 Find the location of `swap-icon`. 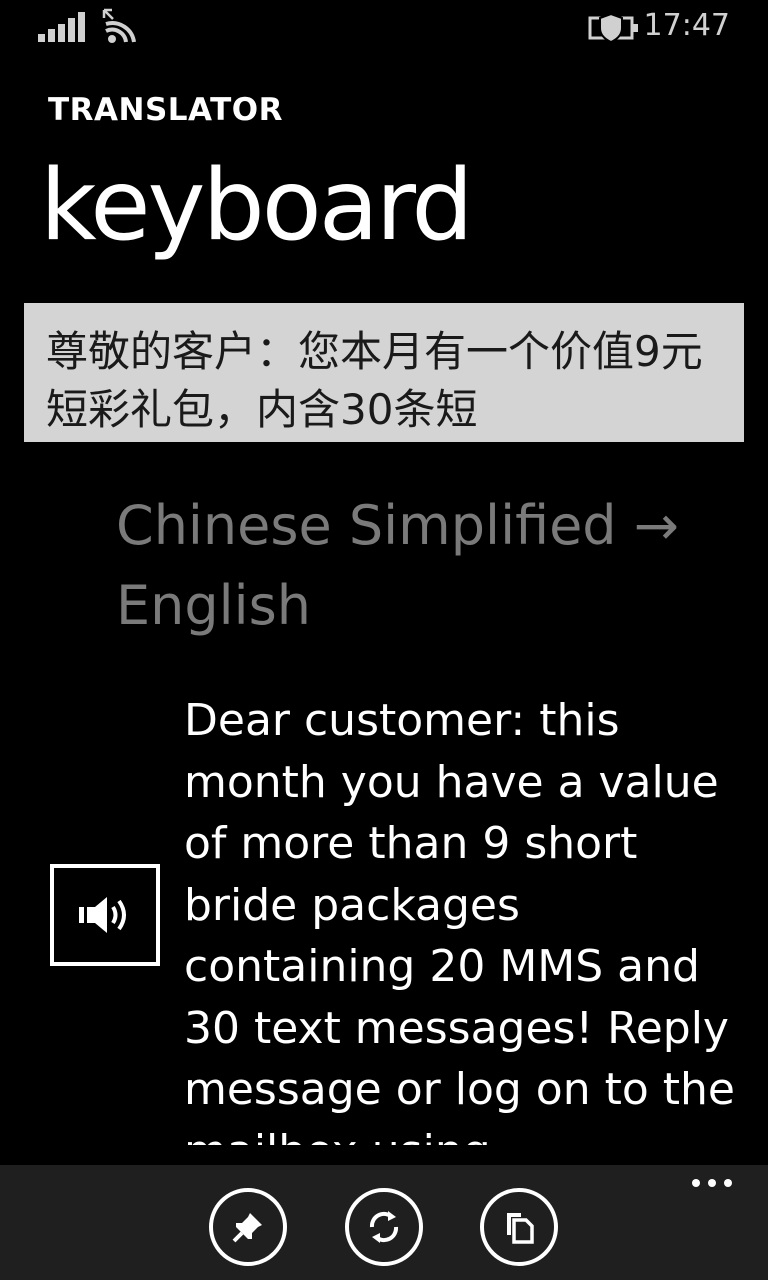

swap-icon is located at coordinates (384, 1227).